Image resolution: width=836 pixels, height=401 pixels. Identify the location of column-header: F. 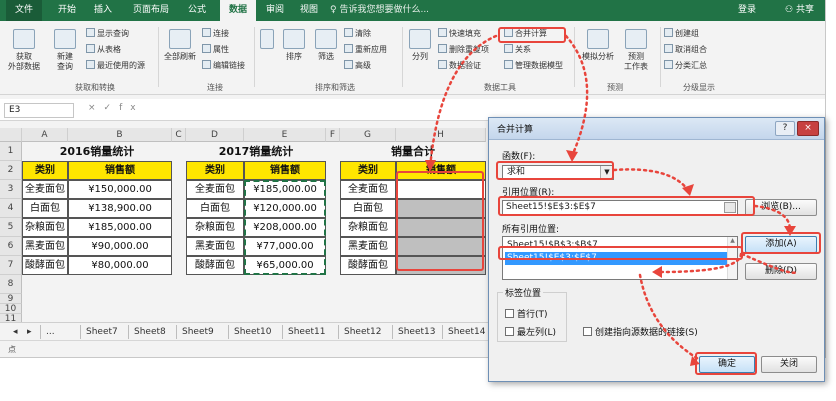
(333, 135).